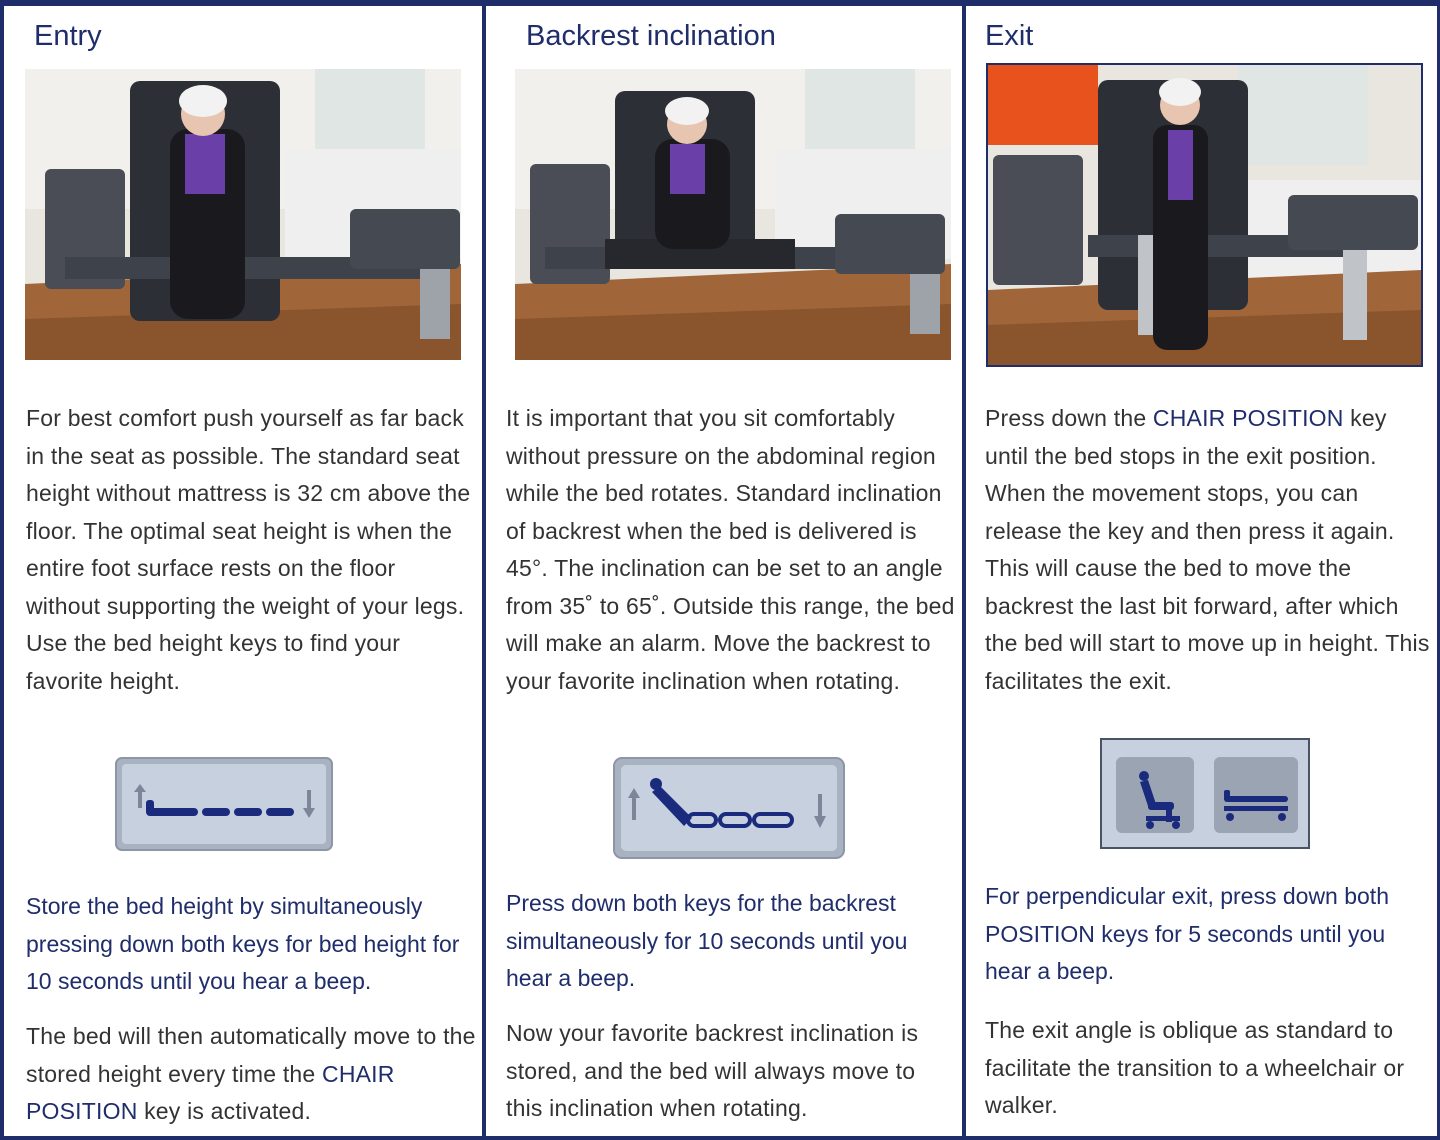 The image size is (1440, 1140). Describe the element at coordinates (1204, 215) in the screenshot. I see `exit-photo` at that location.